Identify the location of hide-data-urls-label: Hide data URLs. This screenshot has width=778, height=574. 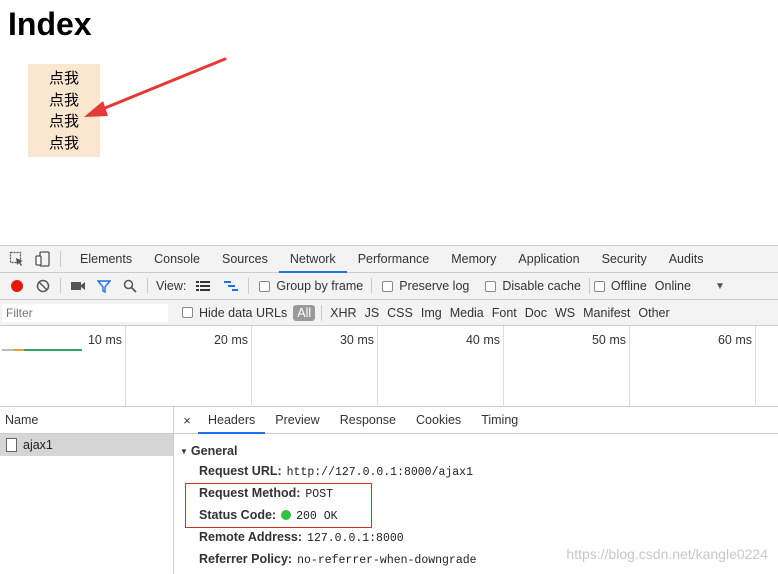
(243, 312).